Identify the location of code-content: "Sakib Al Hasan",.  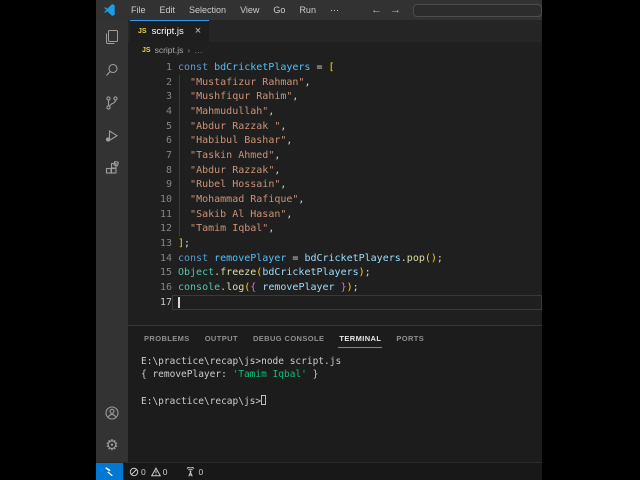
(357, 214).